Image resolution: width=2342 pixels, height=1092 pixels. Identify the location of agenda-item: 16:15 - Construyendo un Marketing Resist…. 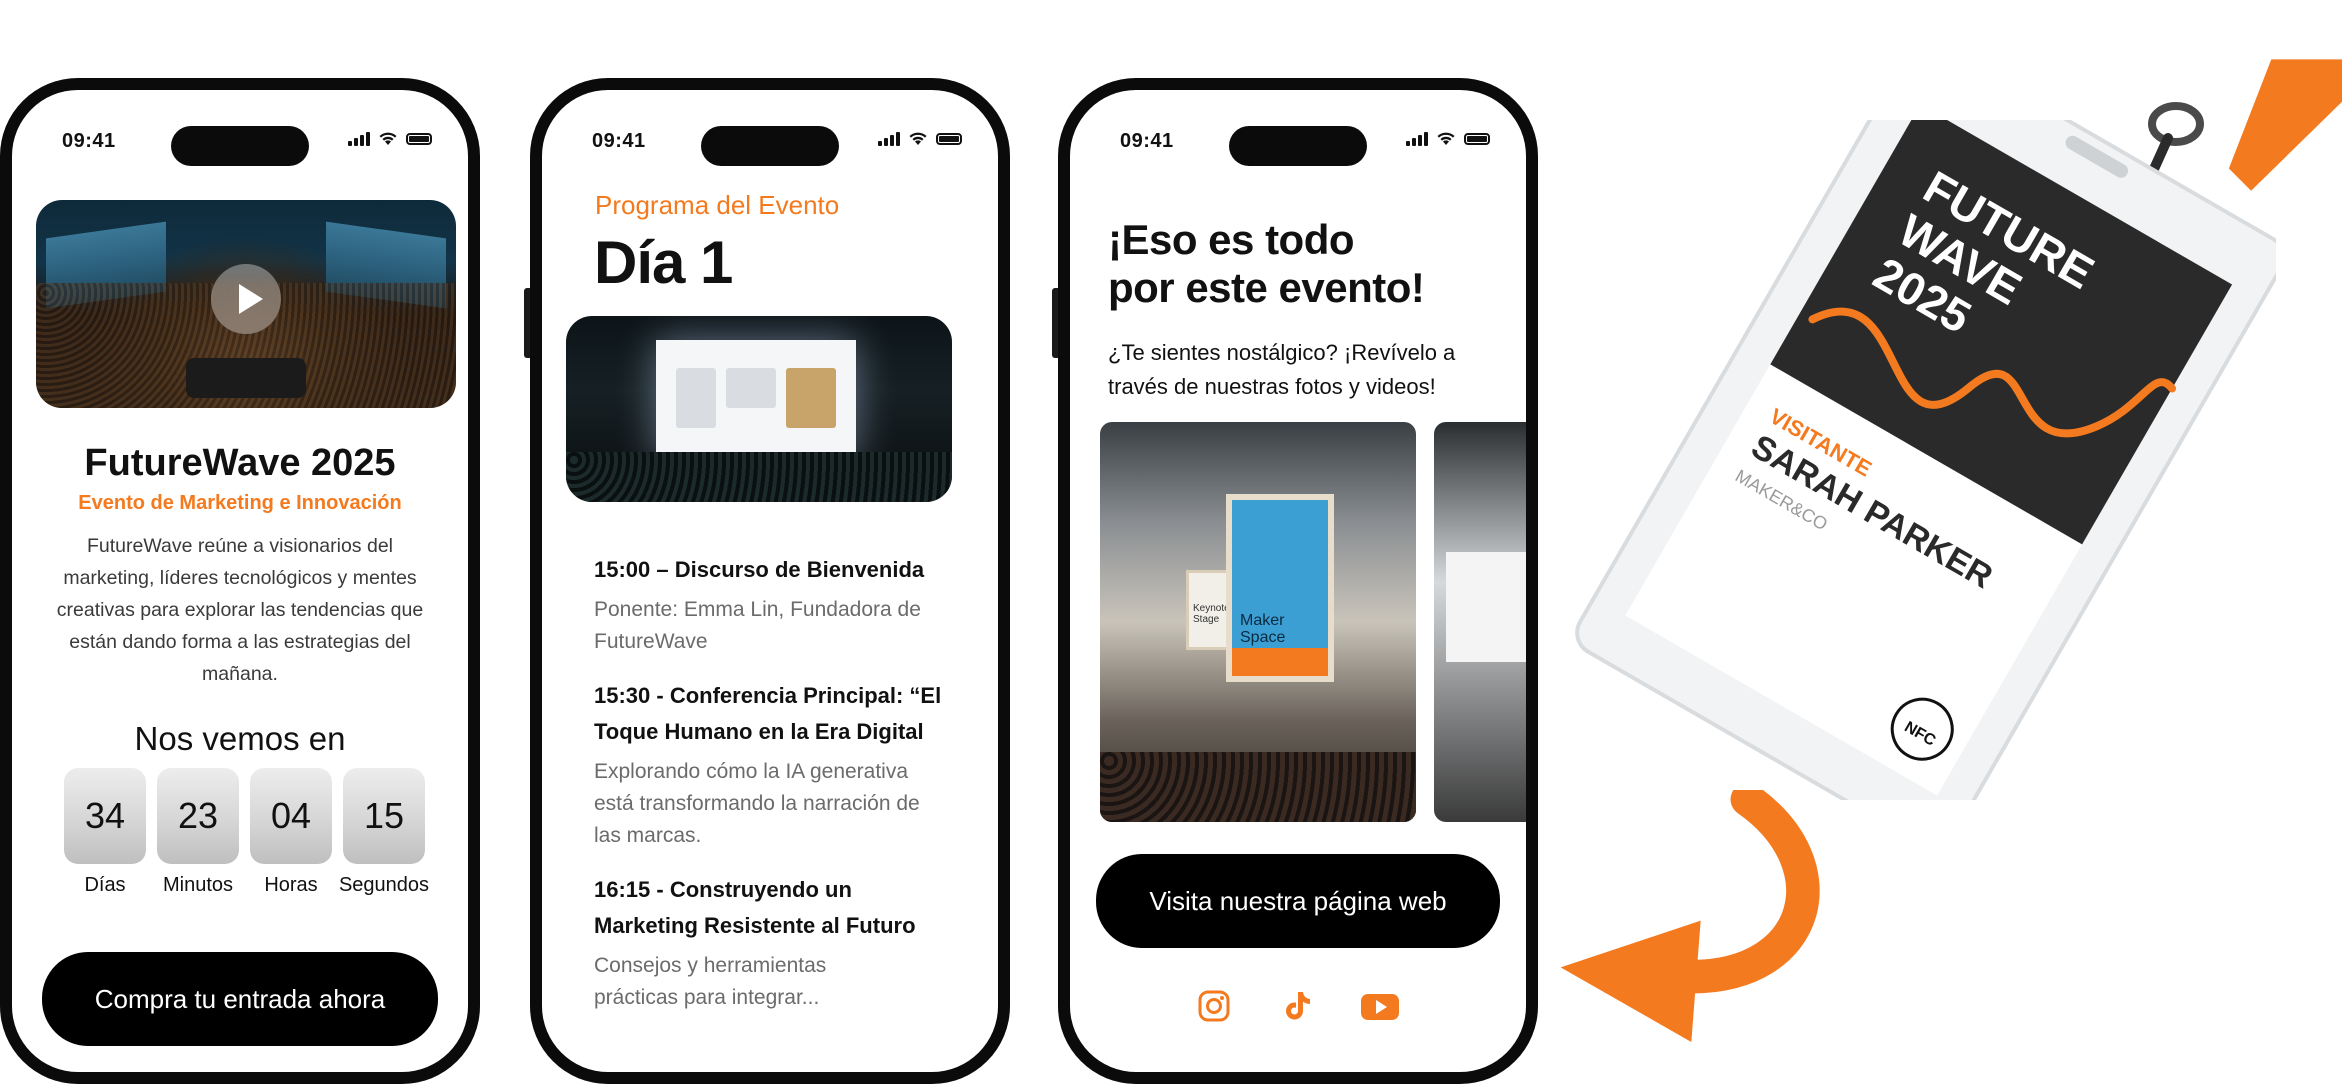
(781, 943).